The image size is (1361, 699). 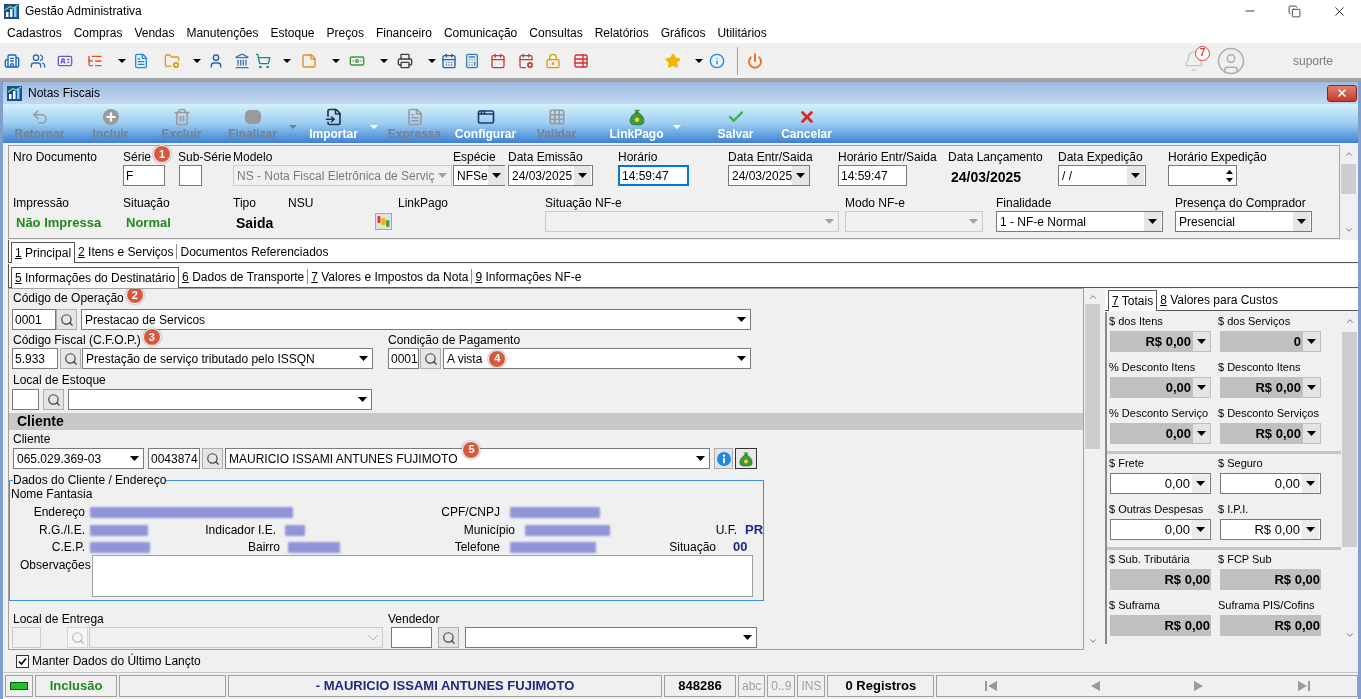 I want to click on people-icon, so click(x=38, y=60).